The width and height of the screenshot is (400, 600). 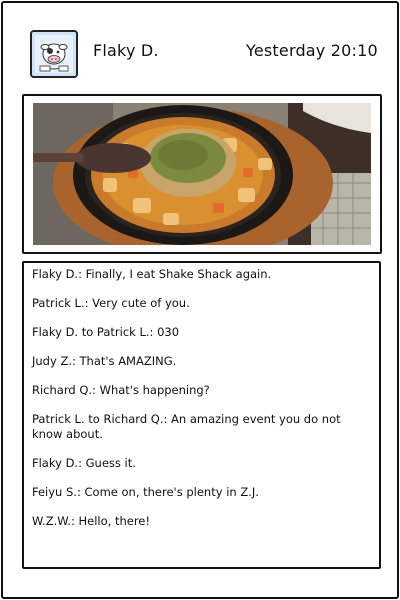 I want to click on comment-item: Flaky D. to Patrick L.030, so click(x=201, y=332).